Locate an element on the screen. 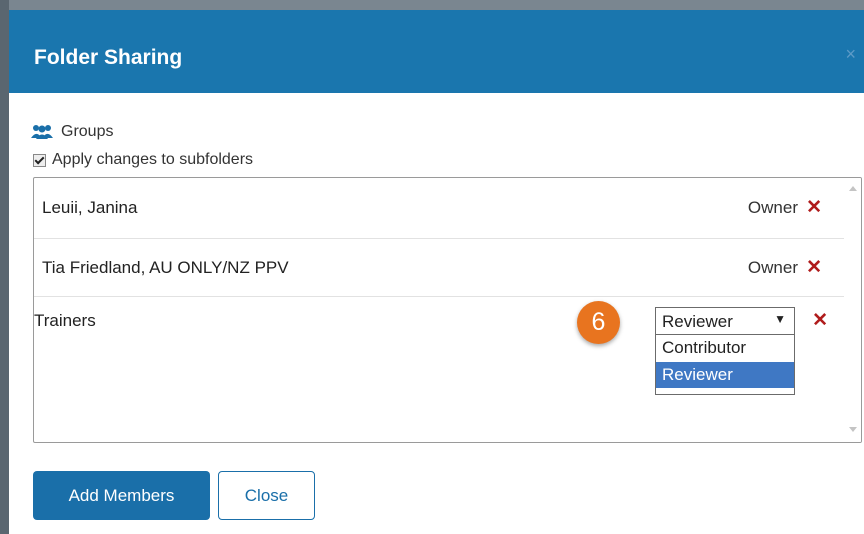 This screenshot has width=864, height=534. background-overlay-top is located at coordinates (432, 5).